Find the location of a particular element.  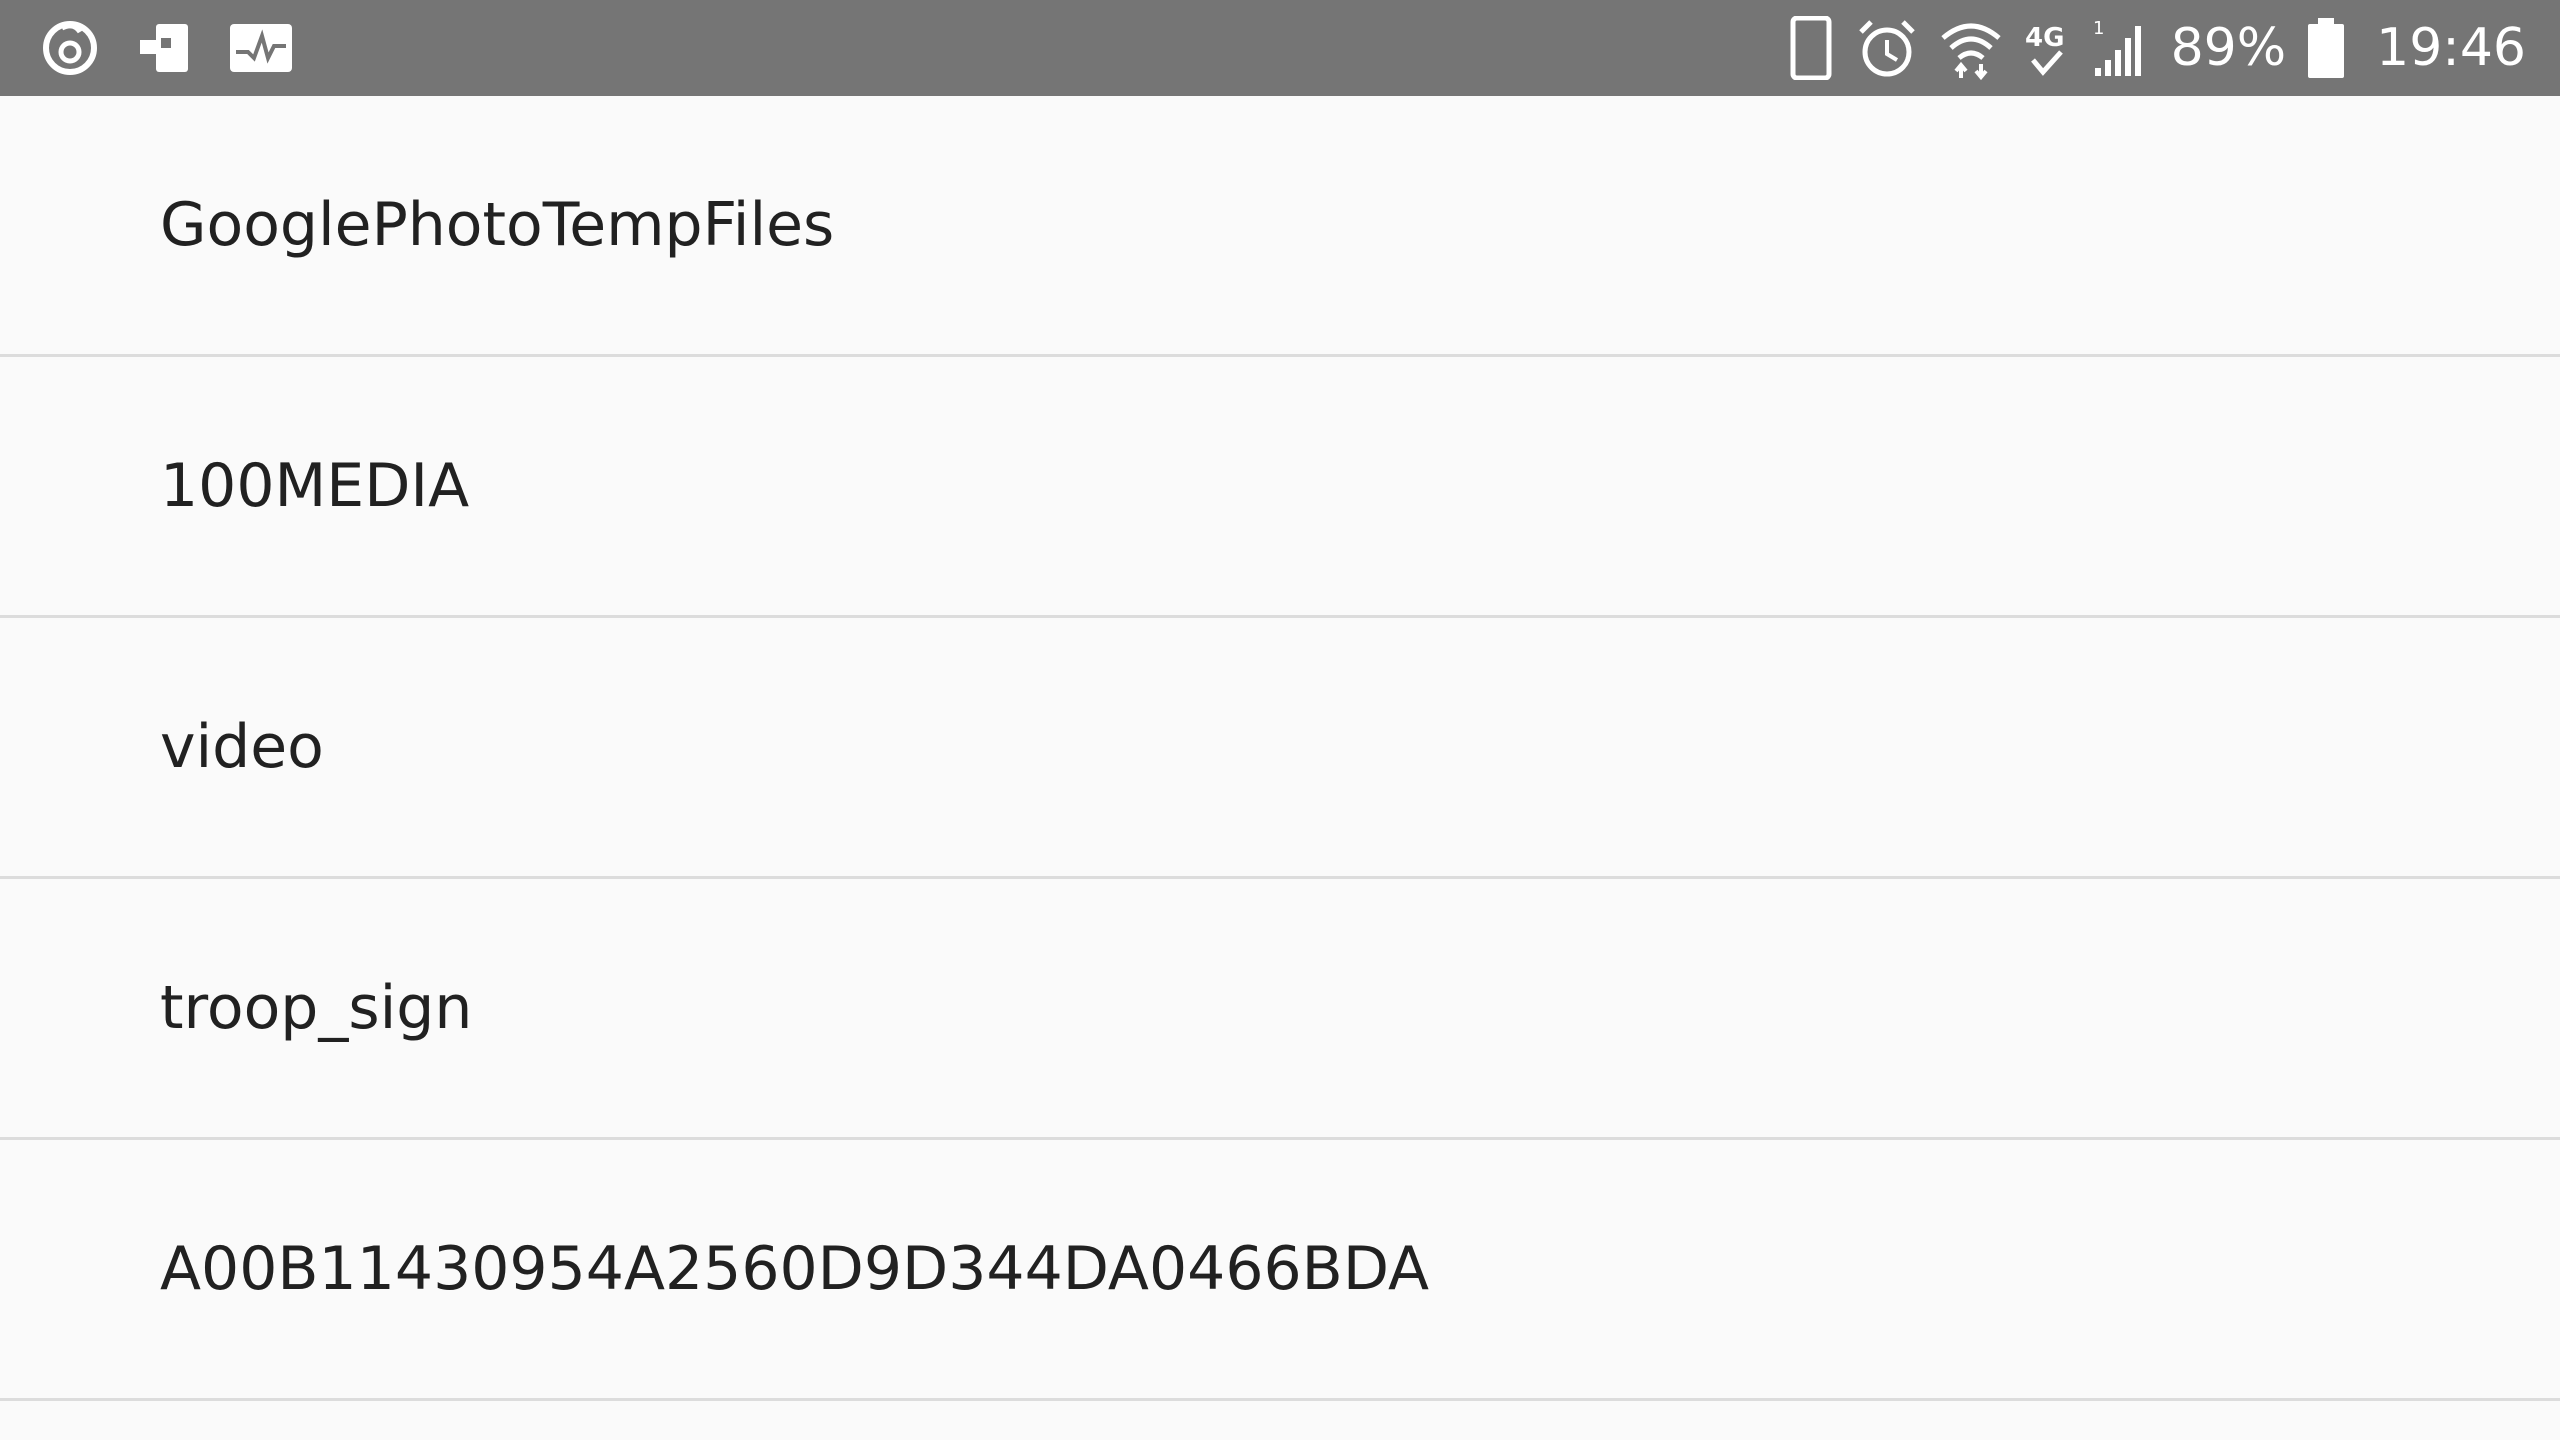

svg-text: 1 is located at coordinates (2098, 28).